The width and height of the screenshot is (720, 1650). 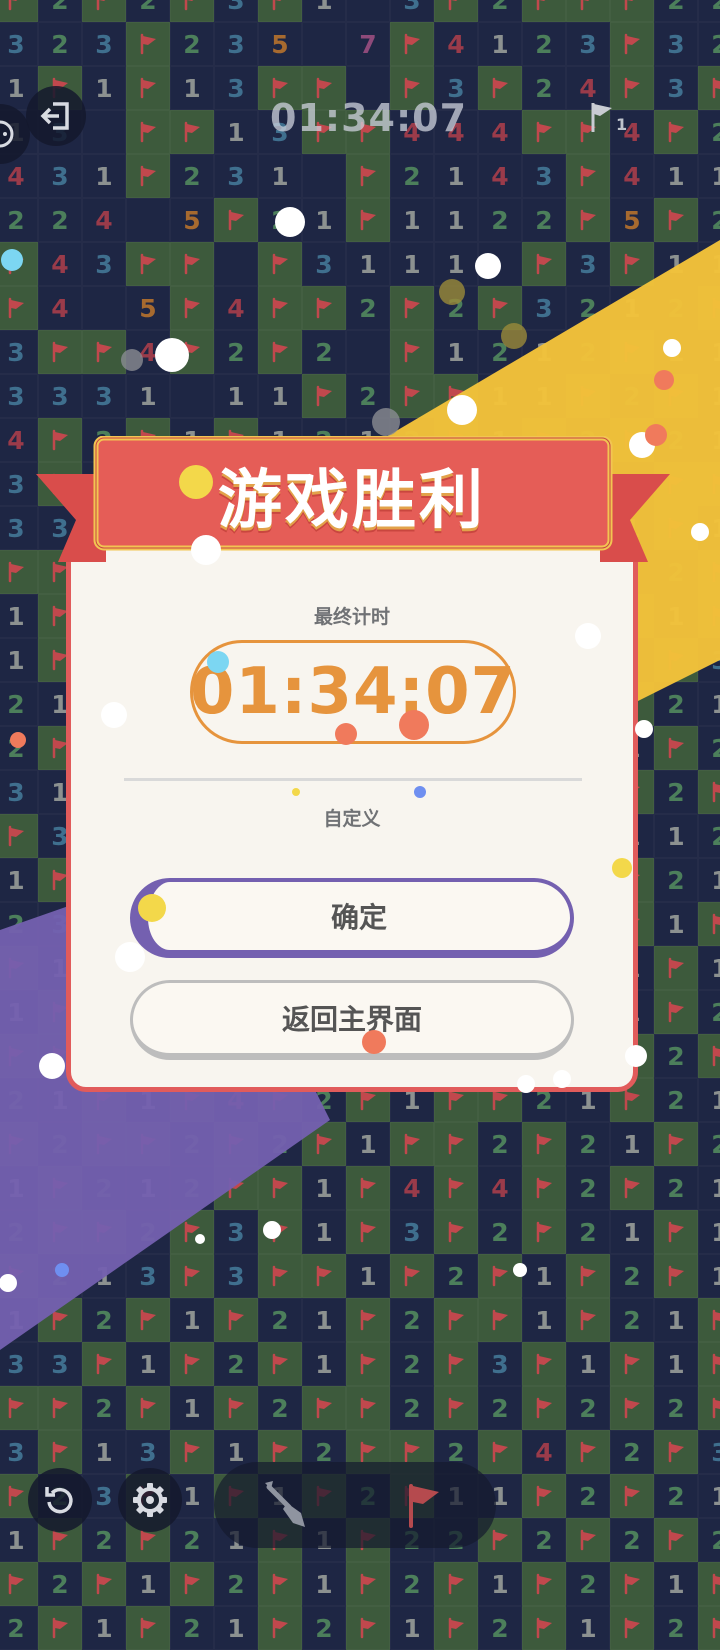 What do you see at coordinates (287, 1505) in the screenshot?
I see `dig-tool-button` at bounding box center [287, 1505].